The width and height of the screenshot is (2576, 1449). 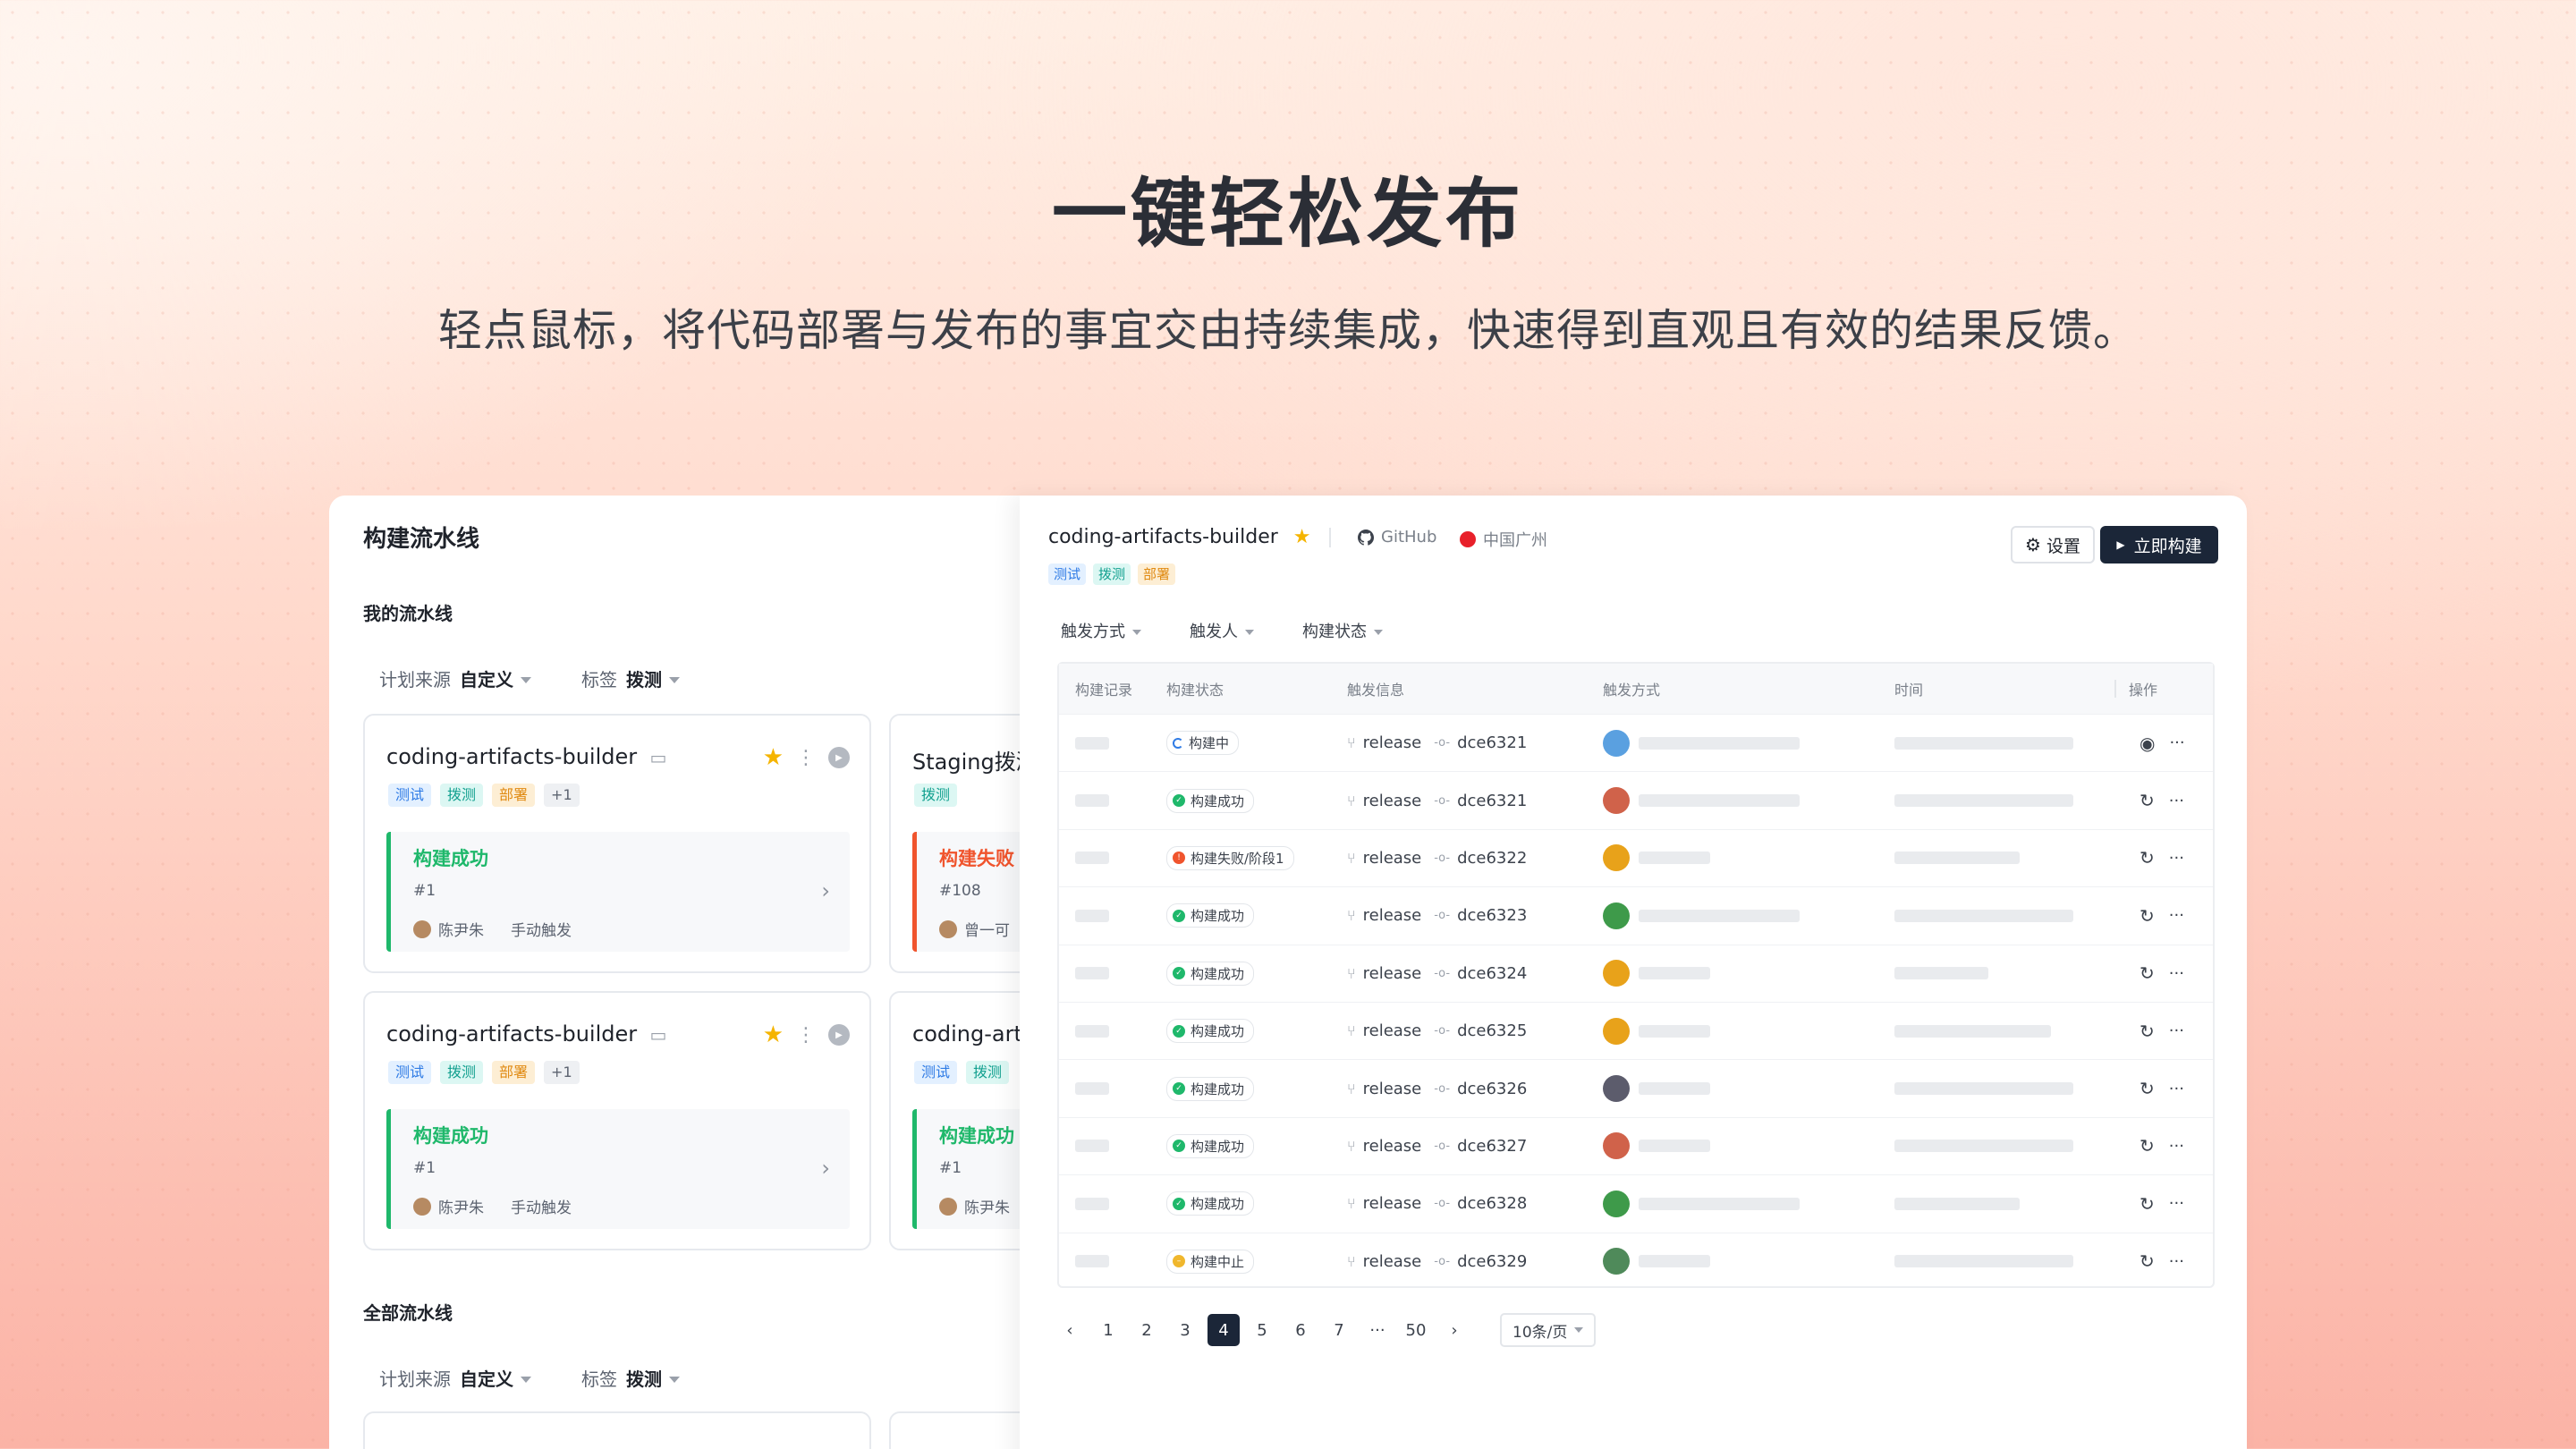 I want to click on prev-page-button: ‹, so click(x=1070, y=1330).